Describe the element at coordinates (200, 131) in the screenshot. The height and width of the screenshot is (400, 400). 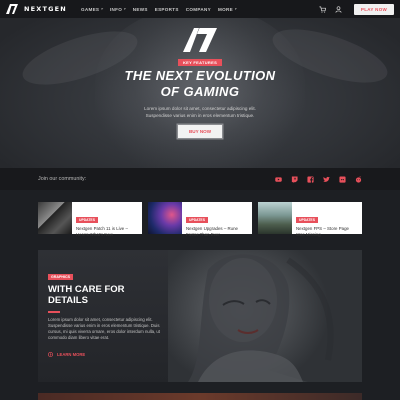
I see `buy-now-button: BUY NOW` at that location.